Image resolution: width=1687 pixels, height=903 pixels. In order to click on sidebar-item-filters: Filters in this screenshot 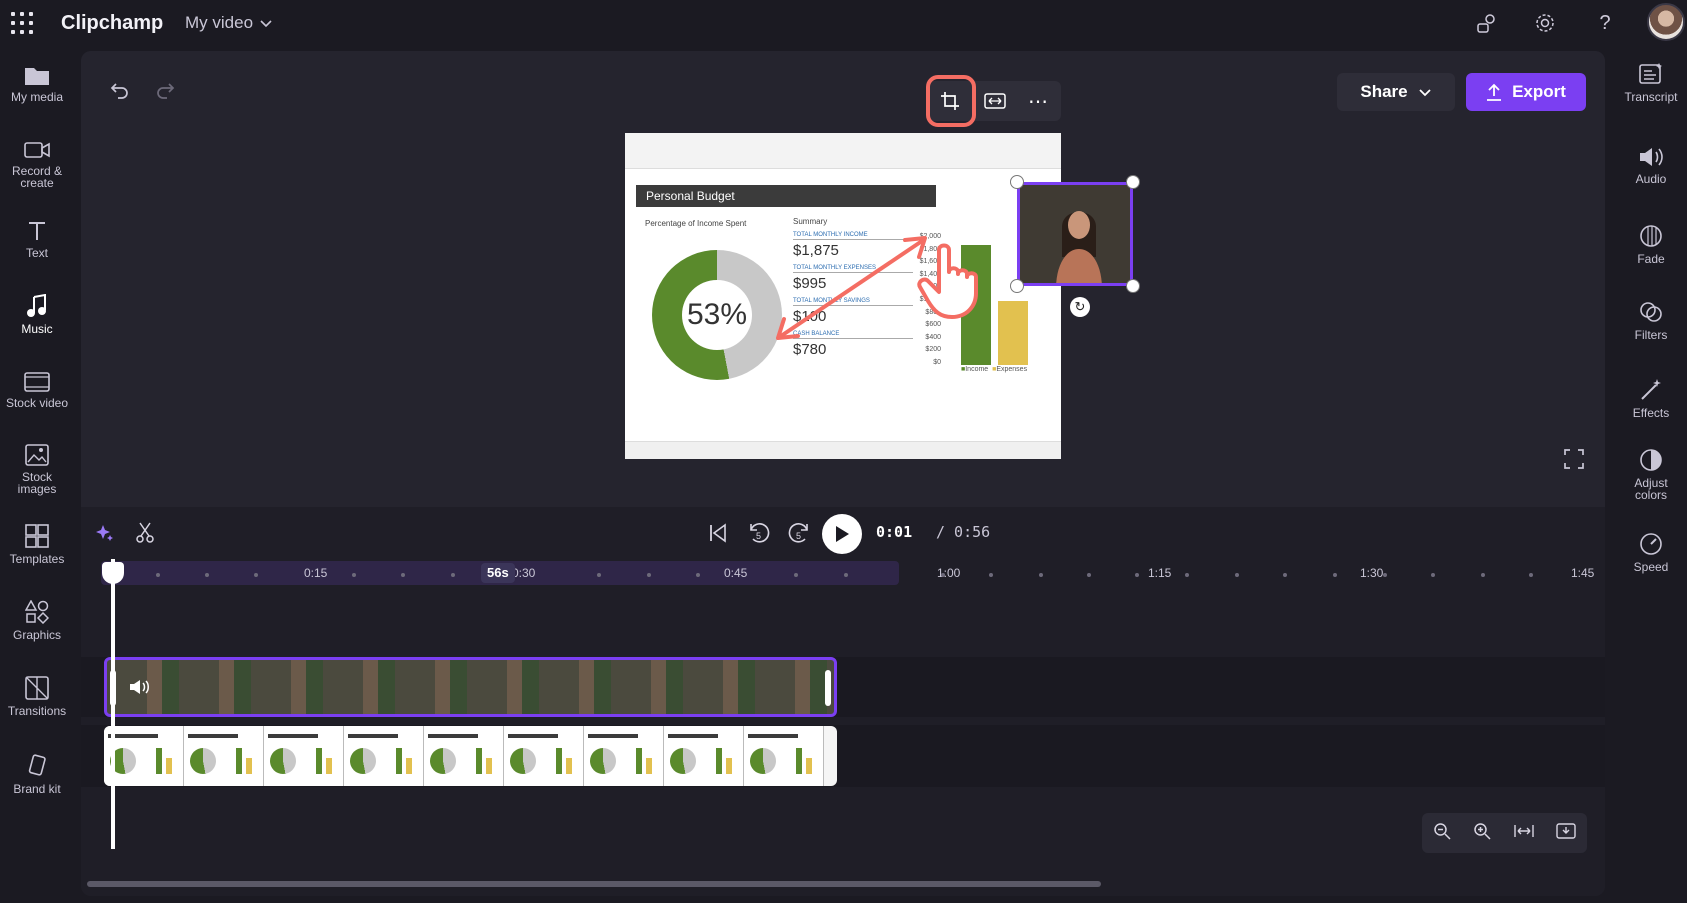, I will do `click(1650, 320)`.